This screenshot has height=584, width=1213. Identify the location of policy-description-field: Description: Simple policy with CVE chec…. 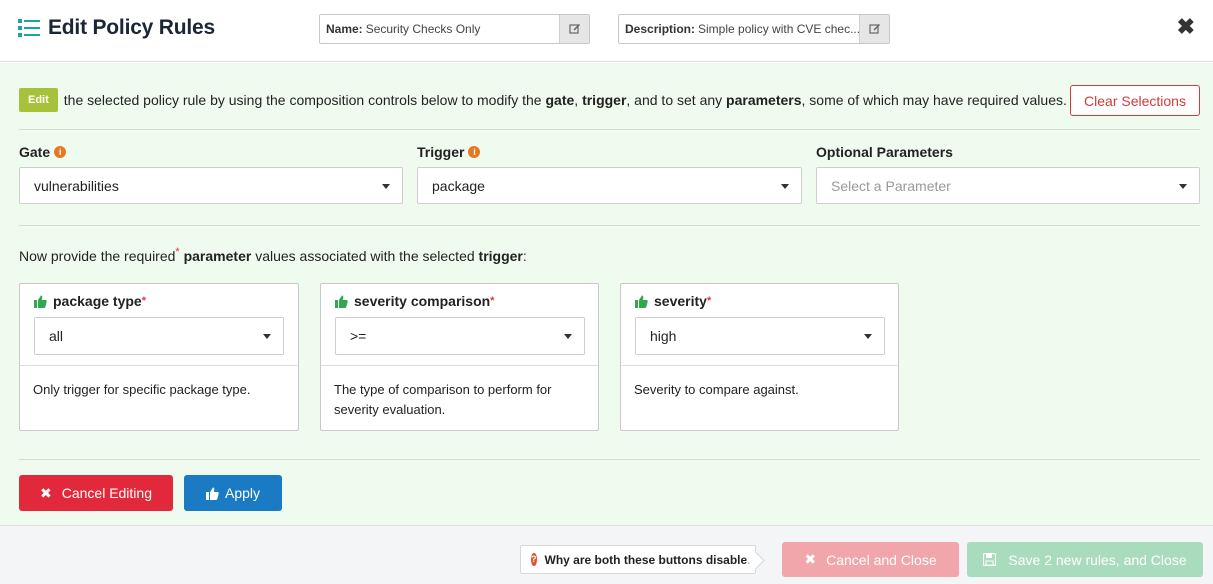
(754, 29).